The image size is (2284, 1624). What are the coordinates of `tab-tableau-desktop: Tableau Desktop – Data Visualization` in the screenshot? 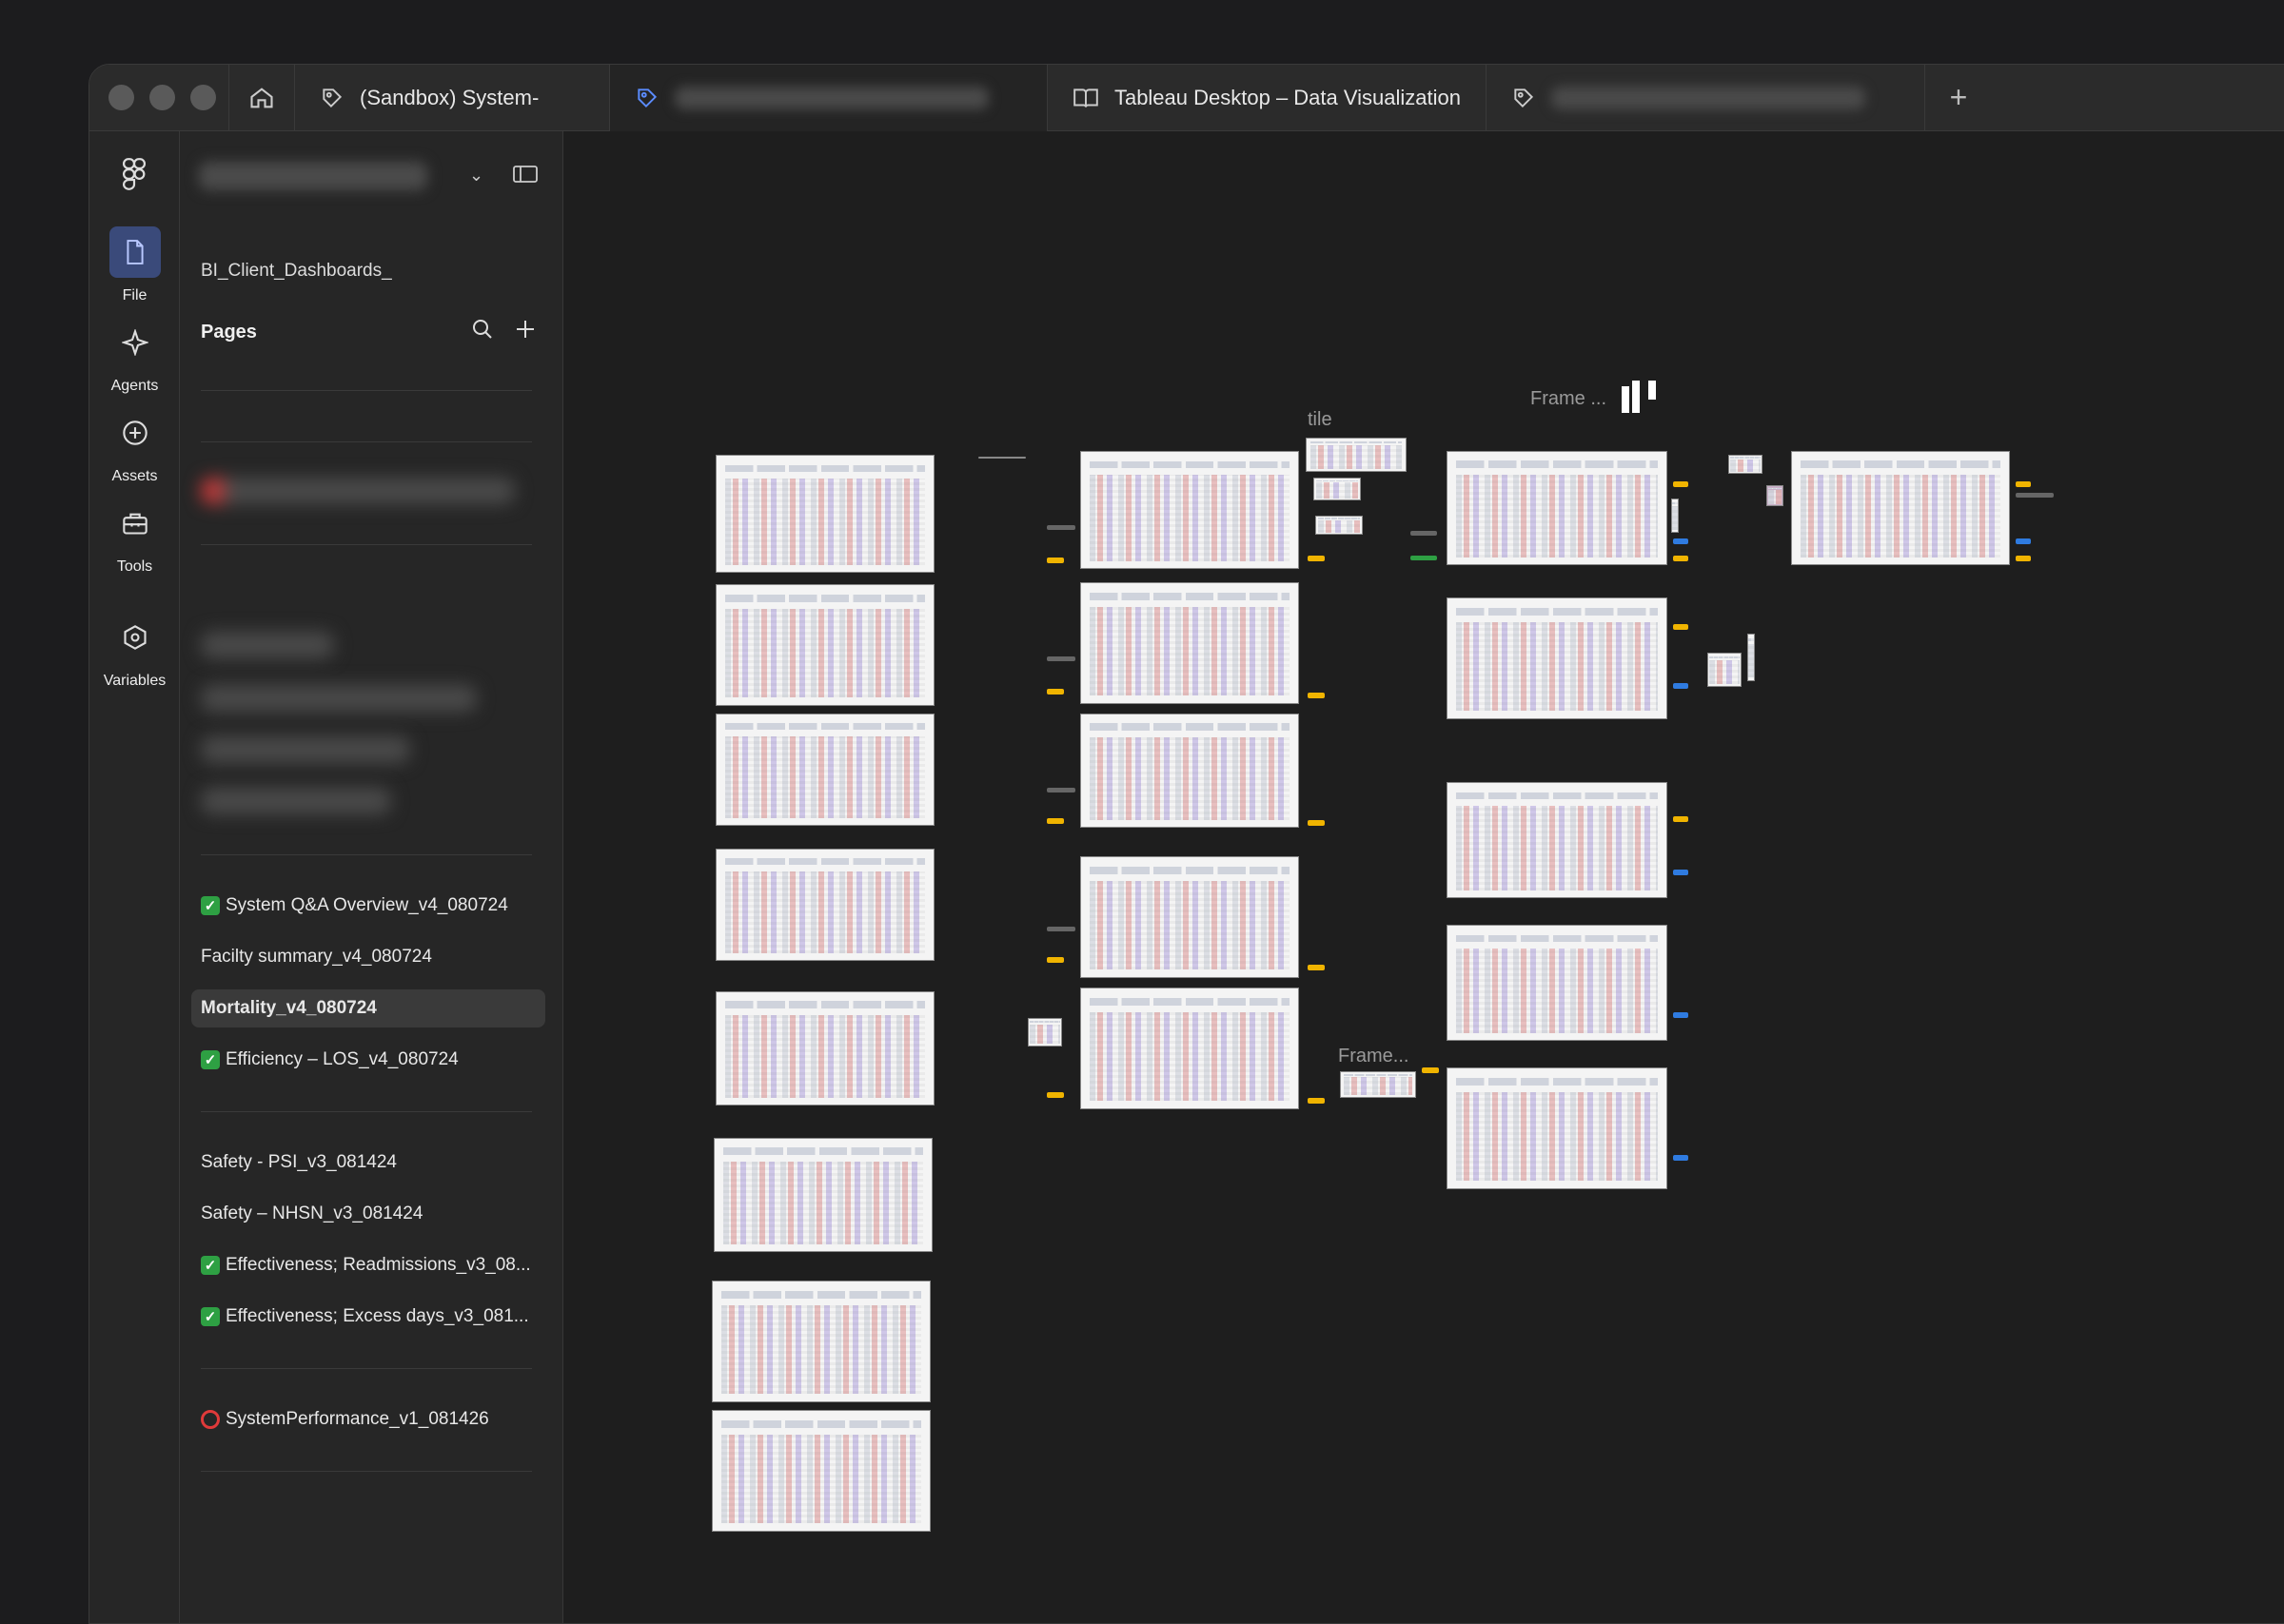 It's located at (1267, 98).